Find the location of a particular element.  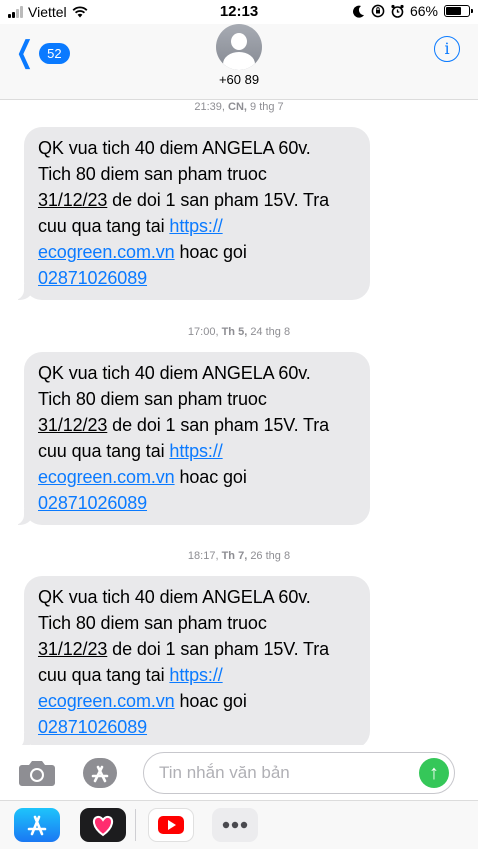

orientation-lock-icon is located at coordinates (378, 11).